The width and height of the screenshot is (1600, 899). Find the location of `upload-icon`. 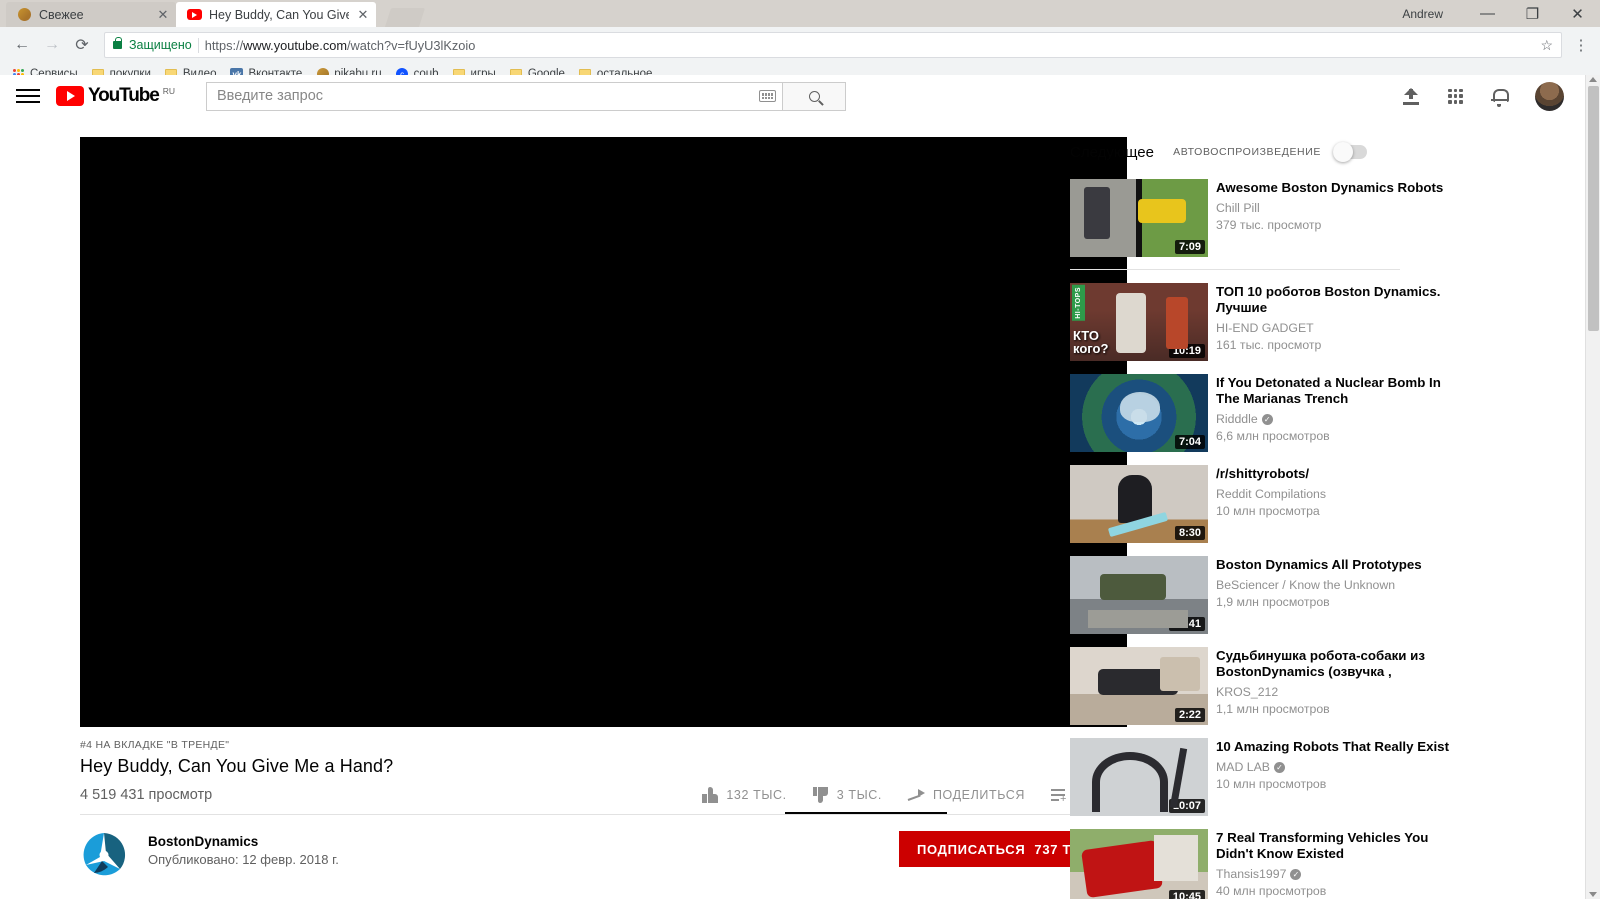

upload-icon is located at coordinates (1411, 96).